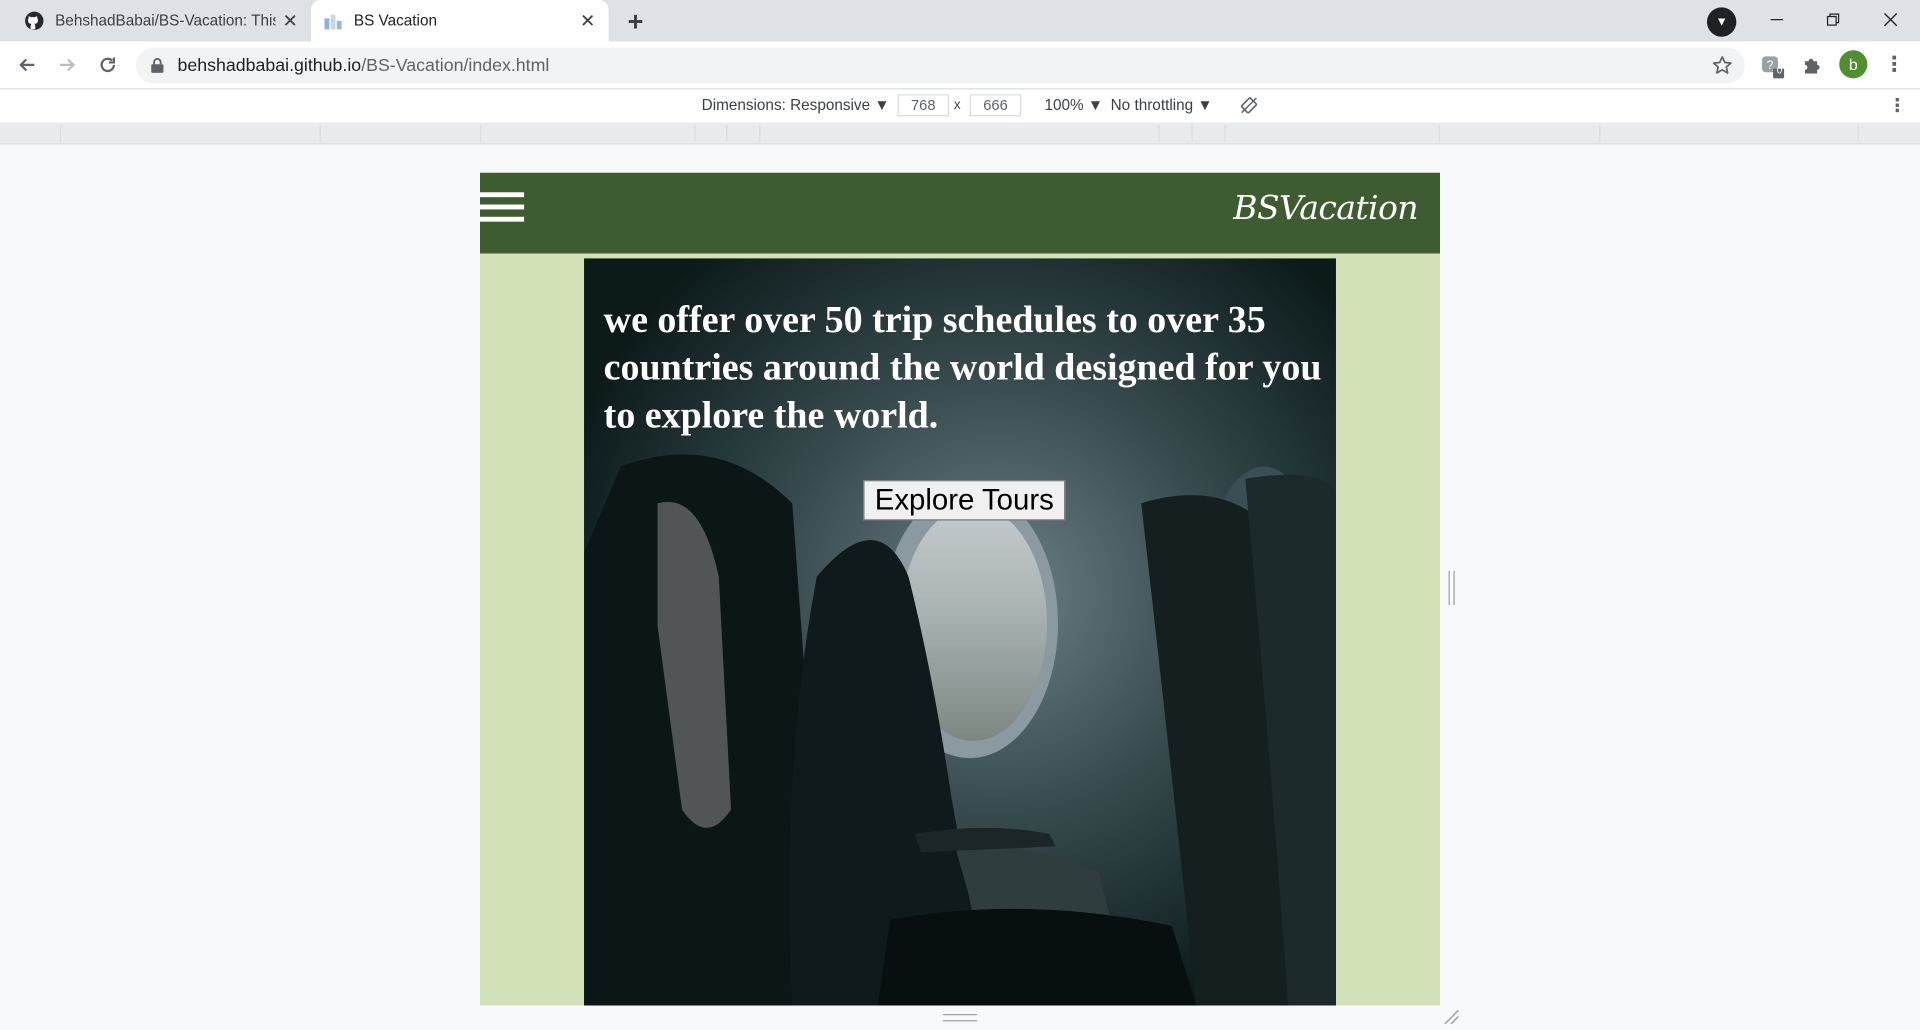 This screenshot has height=1030, width=1920. What do you see at coordinates (333, 22) in the screenshot?
I see `site-icon` at bounding box center [333, 22].